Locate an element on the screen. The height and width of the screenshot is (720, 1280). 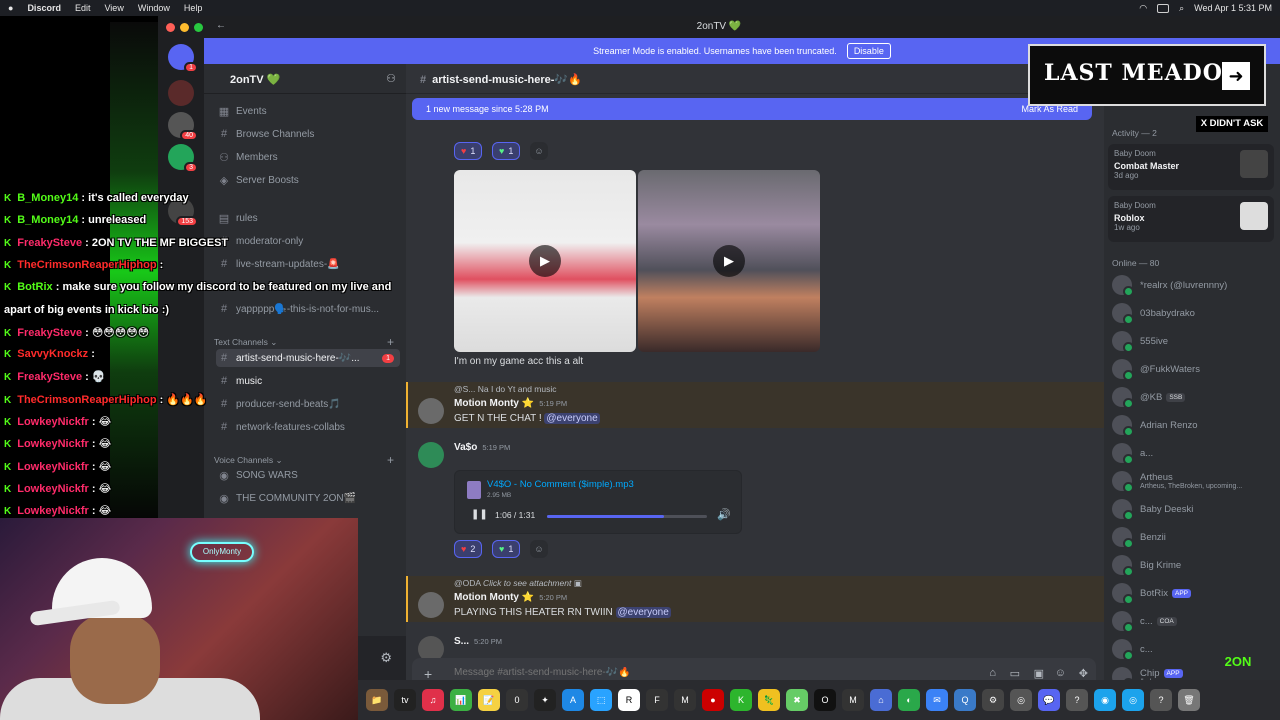
search-icon: ⌕ is located at coordinates (1181, 8).